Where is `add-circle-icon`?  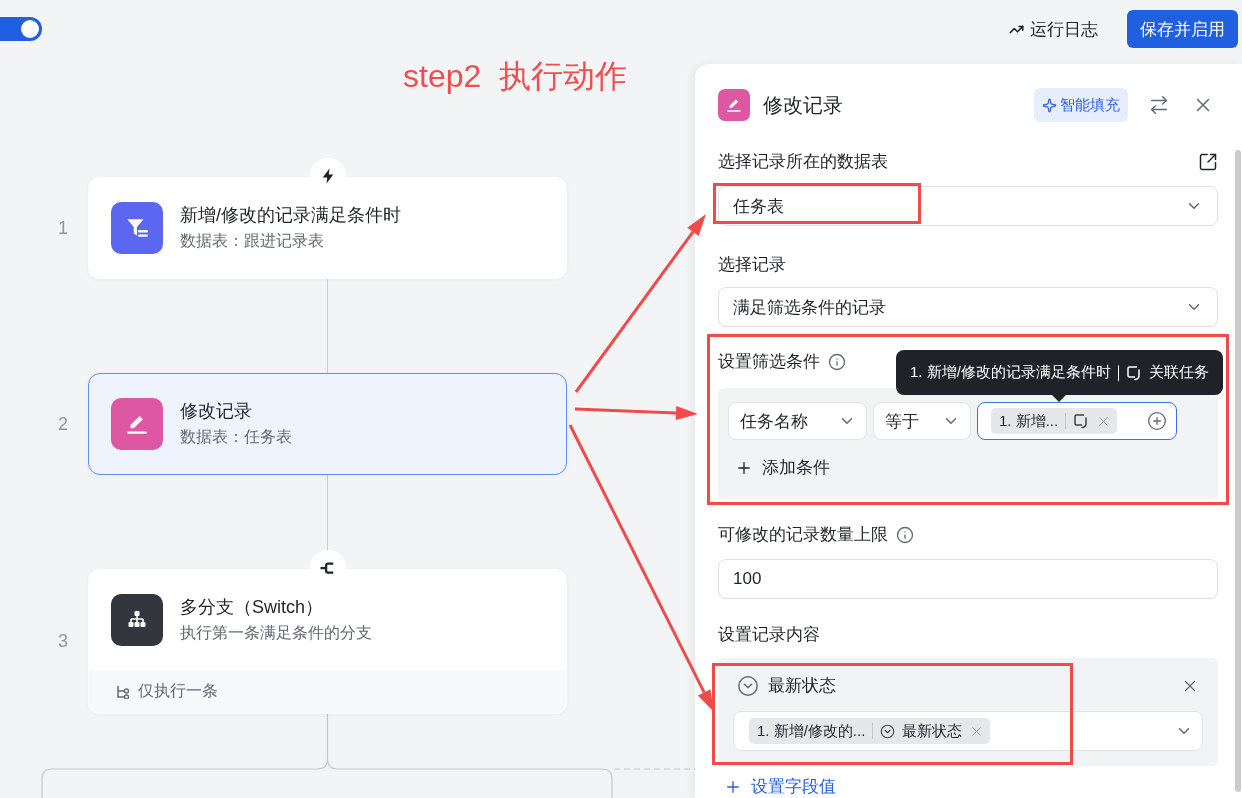
add-circle-icon is located at coordinates (1157, 421).